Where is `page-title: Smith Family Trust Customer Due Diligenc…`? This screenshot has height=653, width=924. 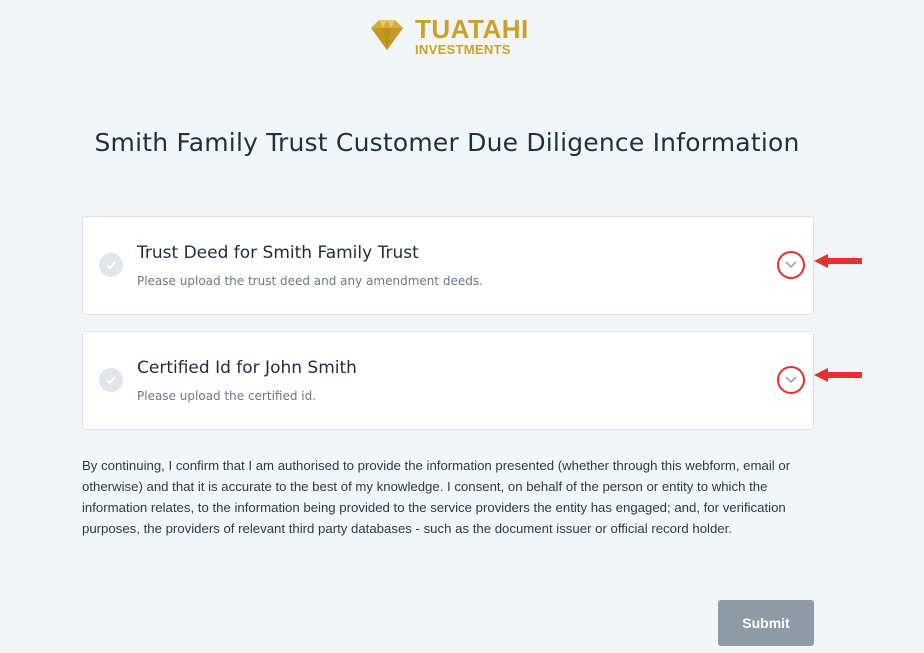
page-title: Smith Family Trust Customer Due Diligenc… is located at coordinates (447, 142).